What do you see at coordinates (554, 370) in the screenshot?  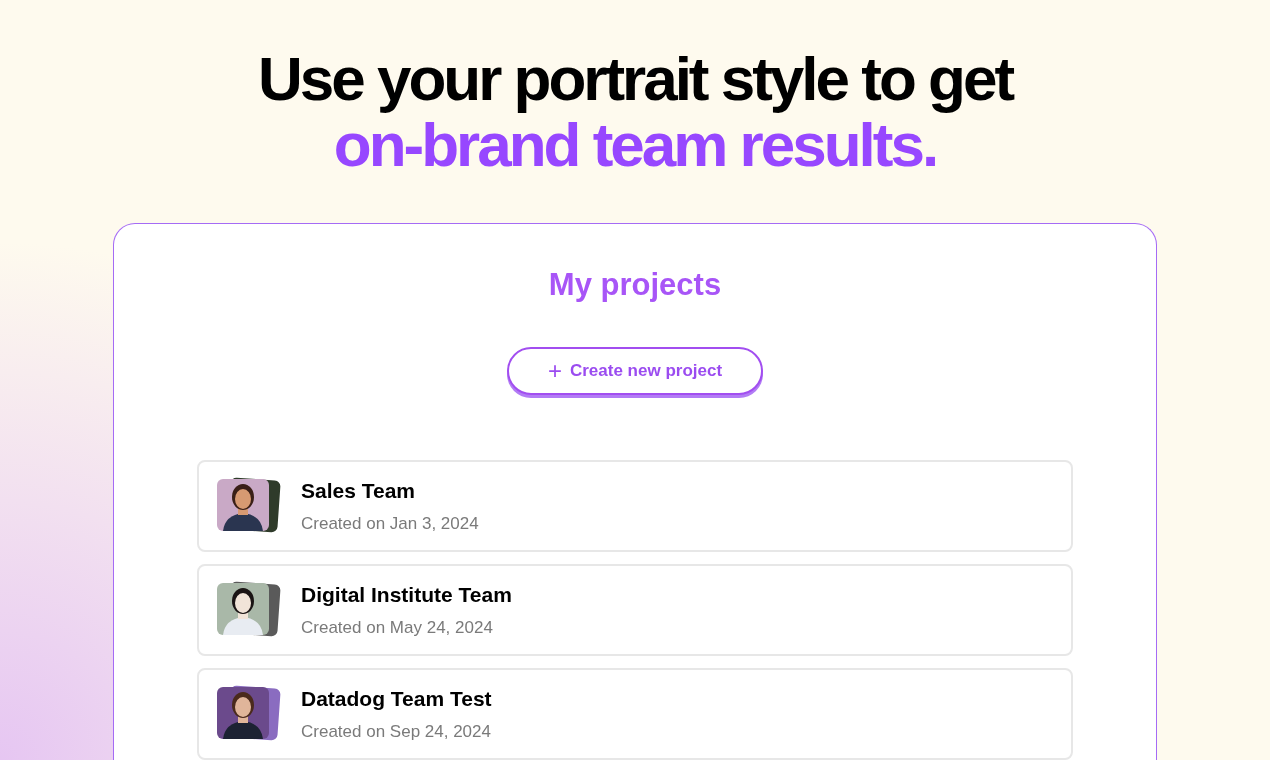 I see `plus-icon: +` at bounding box center [554, 370].